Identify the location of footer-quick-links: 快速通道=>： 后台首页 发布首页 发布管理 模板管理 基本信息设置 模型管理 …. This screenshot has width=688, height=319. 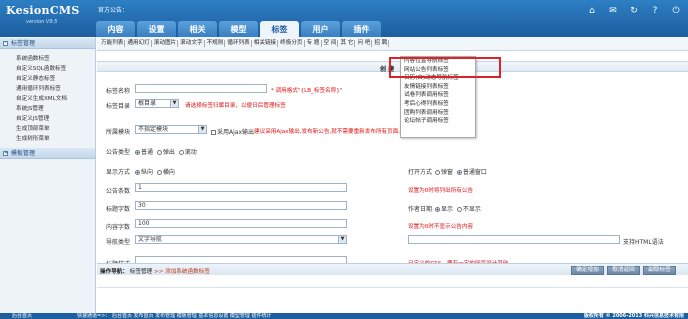
(174, 316).